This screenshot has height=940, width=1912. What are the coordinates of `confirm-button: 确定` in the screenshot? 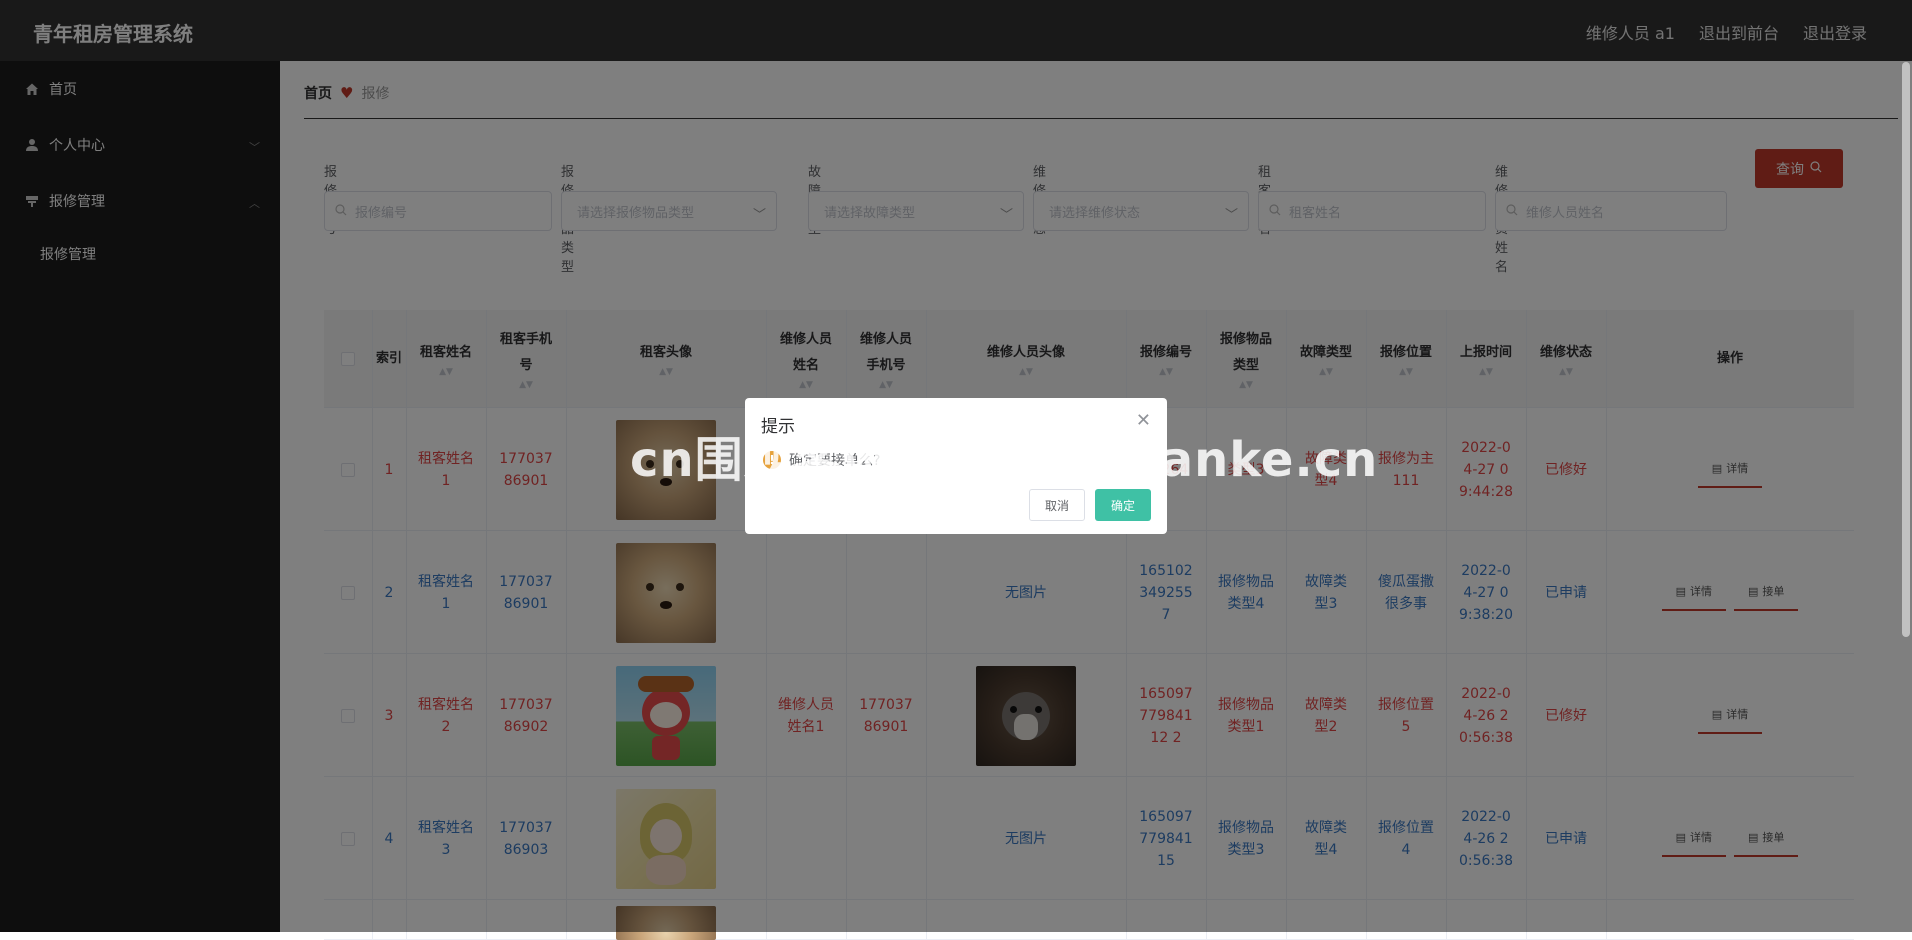 It's located at (1123, 505).